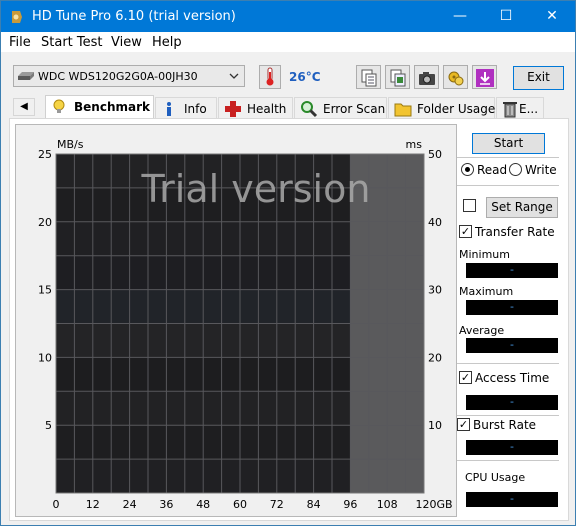 The image size is (576, 526). What do you see at coordinates (240, 504) in the screenshot?
I see `x-tick-label: 60` at bounding box center [240, 504].